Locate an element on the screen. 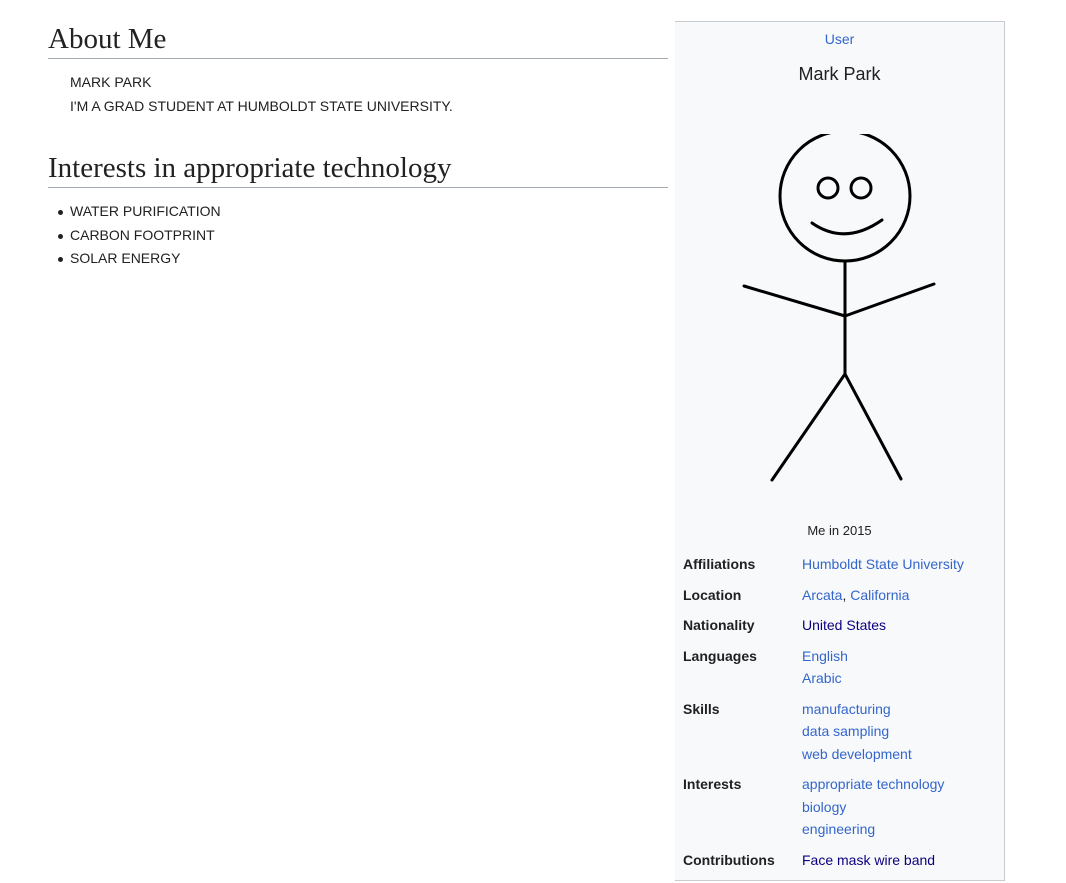 Image resolution: width=1066 pixels, height=883 pixels. infobox-row-contributions: Contributions Face mask wire band is located at coordinates (843, 862).